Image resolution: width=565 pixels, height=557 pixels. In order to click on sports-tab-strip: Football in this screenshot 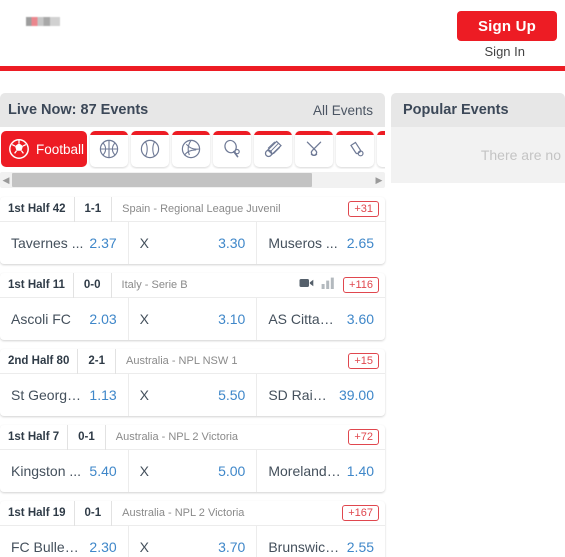, I will do `click(192, 148)`.